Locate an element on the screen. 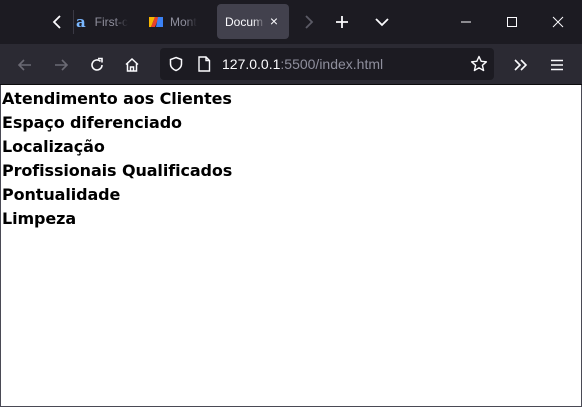 Image resolution: width=582 pixels, height=407 pixels. scroll-tabs-left-button is located at coordinates (58, 22).